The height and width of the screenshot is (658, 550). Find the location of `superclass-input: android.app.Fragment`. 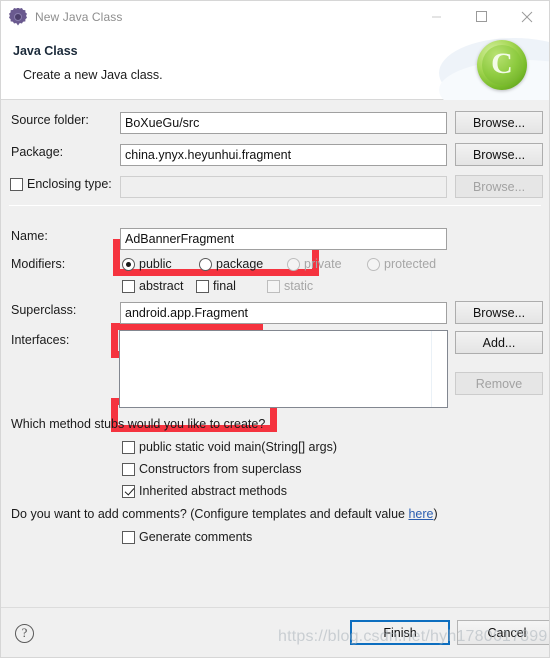

superclass-input: android.app.Fragment is located at coordinates (283, 313).